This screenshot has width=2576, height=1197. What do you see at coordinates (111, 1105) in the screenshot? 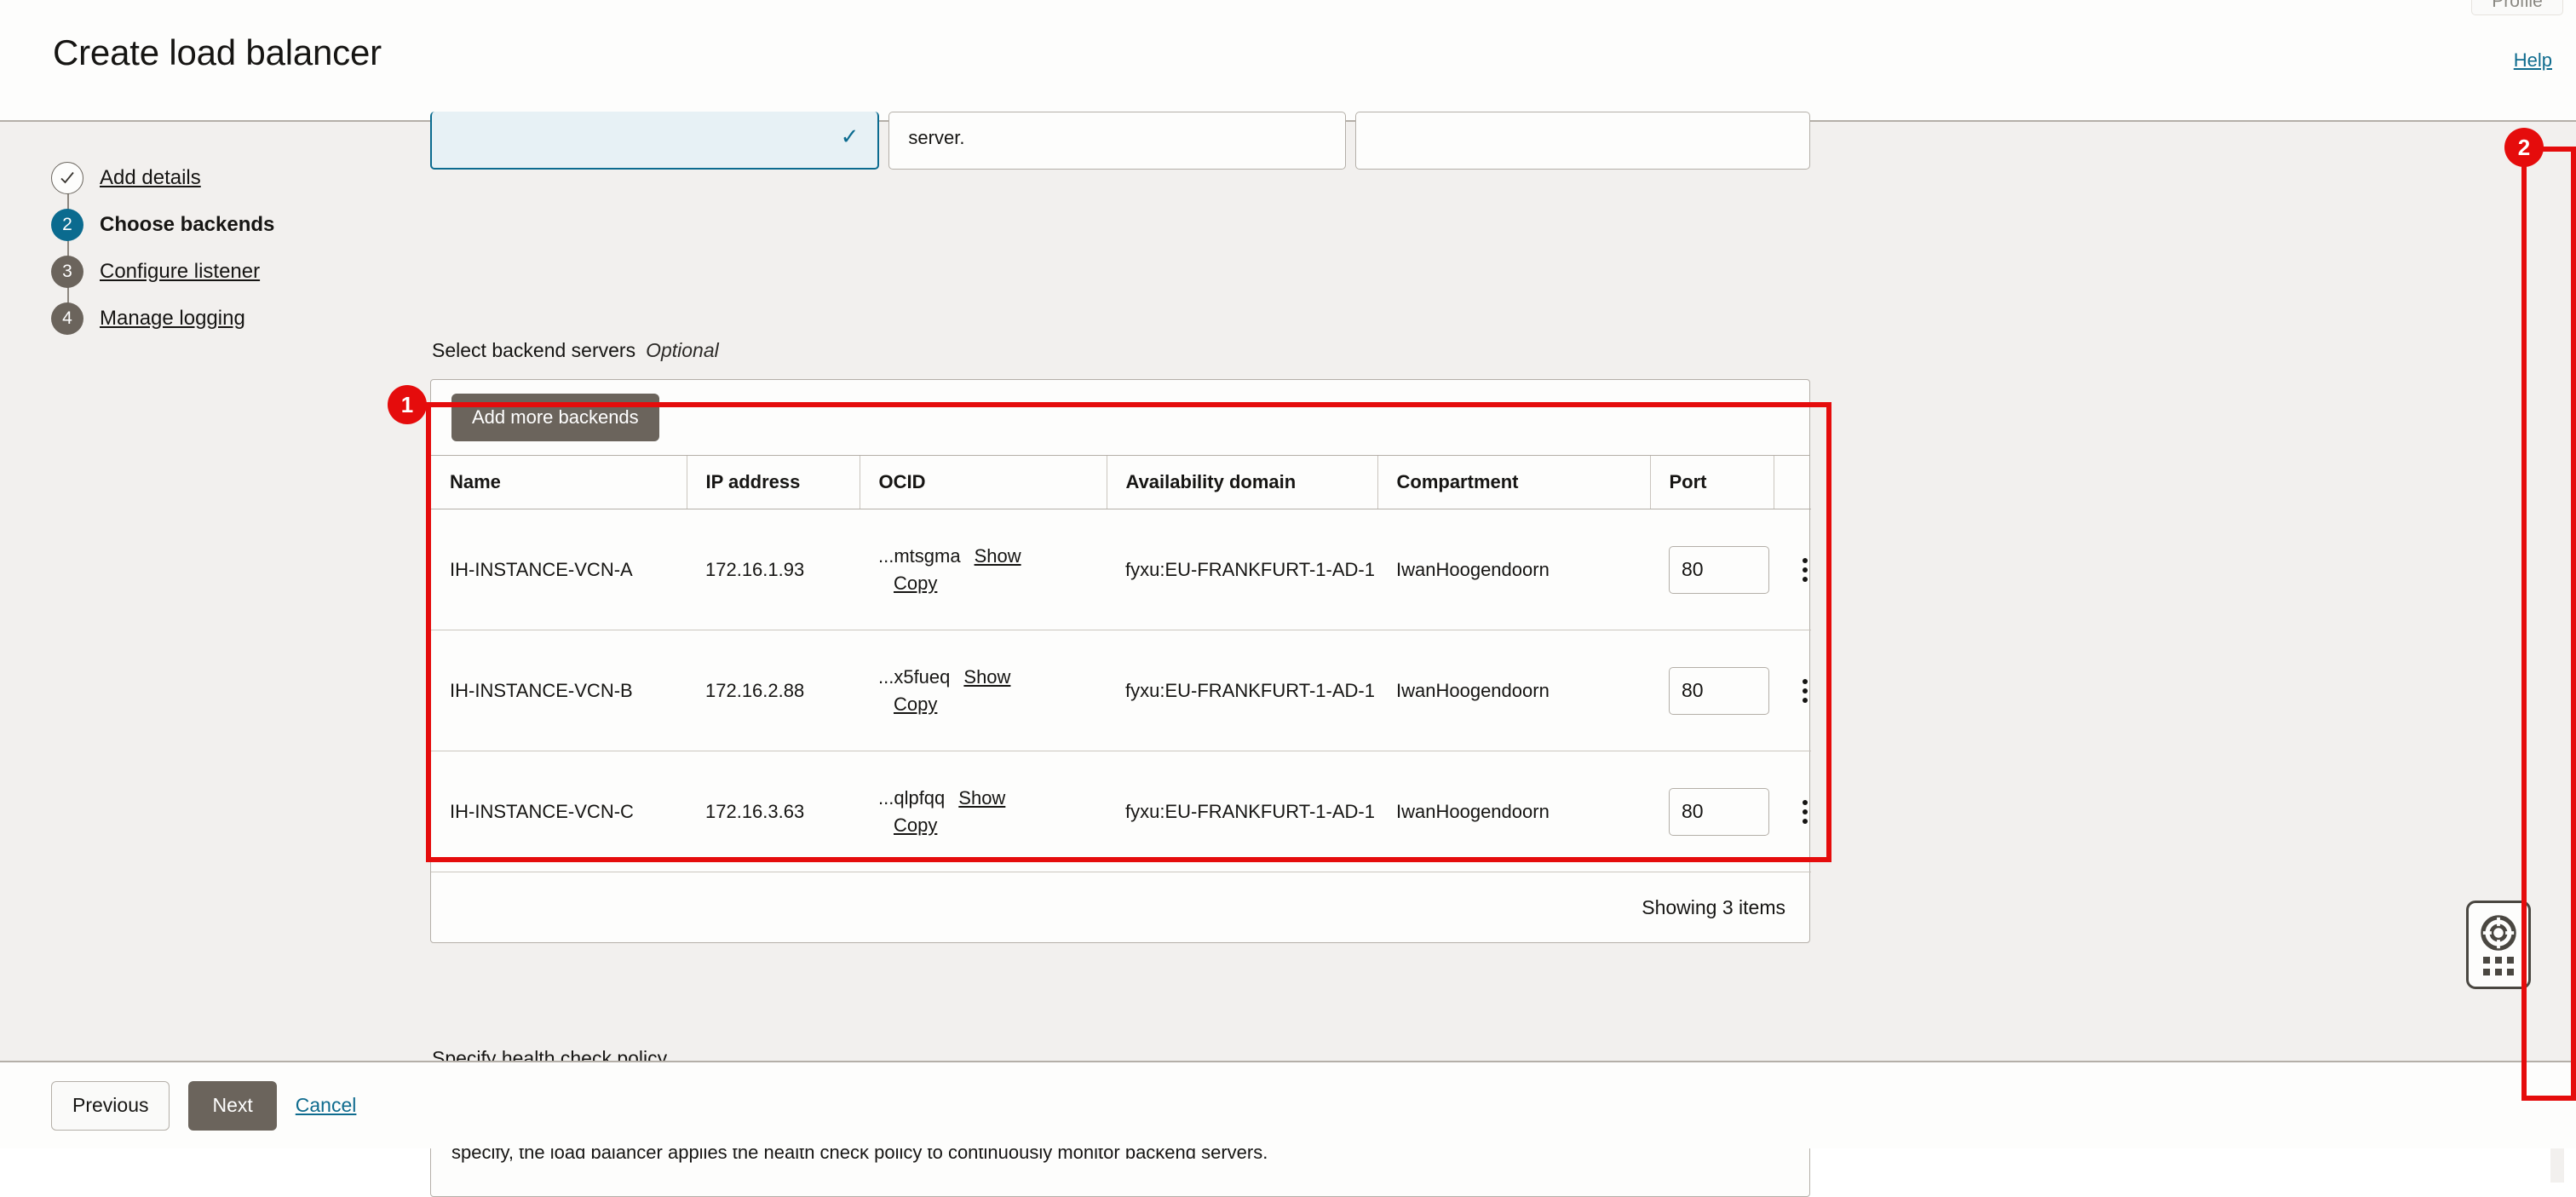
I see `previous-button: Previous` at bounding box center [111, 1105].